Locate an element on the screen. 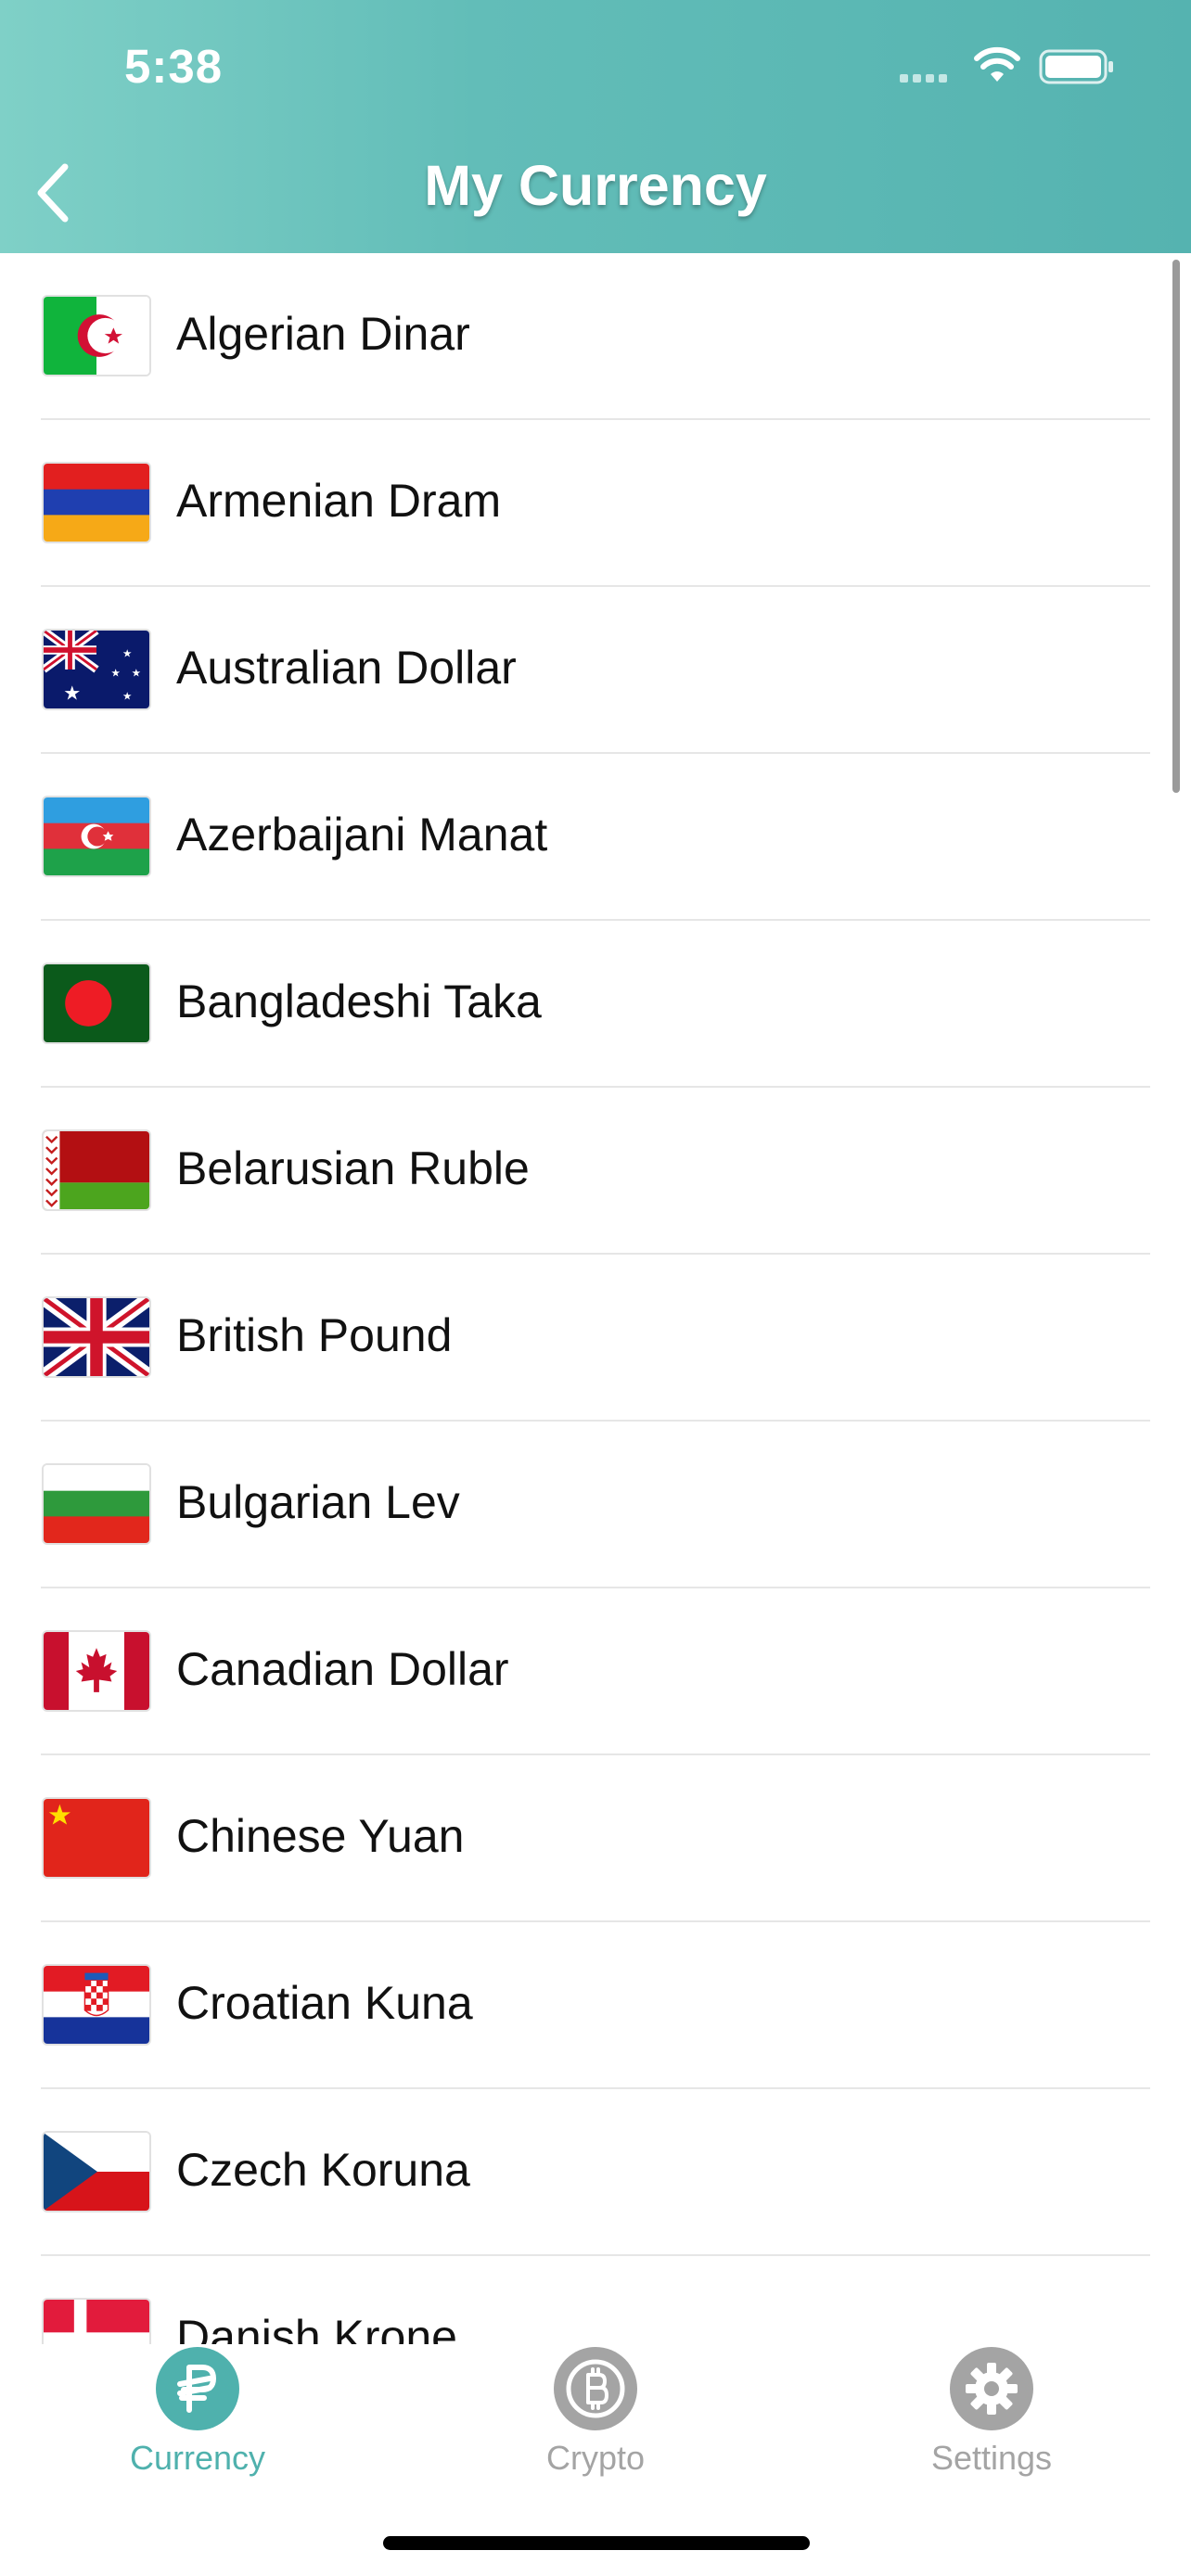  nav-header: 5:38 My Currency is located at coordinates (595, 126).